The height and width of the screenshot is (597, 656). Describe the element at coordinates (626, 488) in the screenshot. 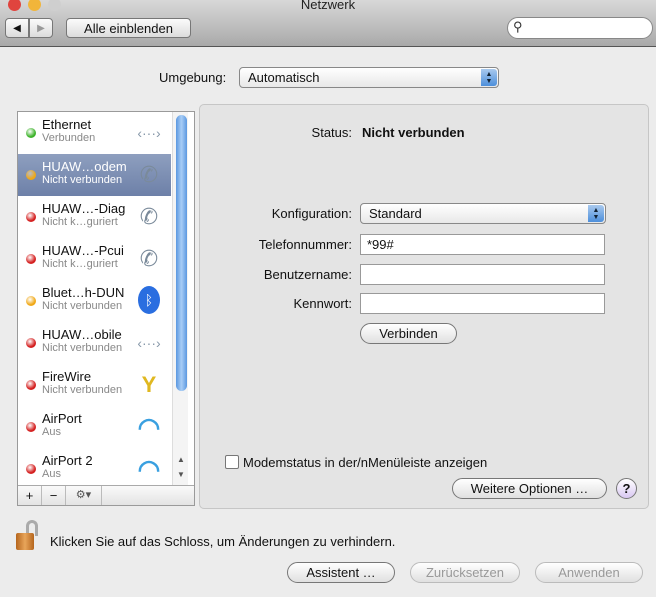

I see `help-button: ?` at that location.